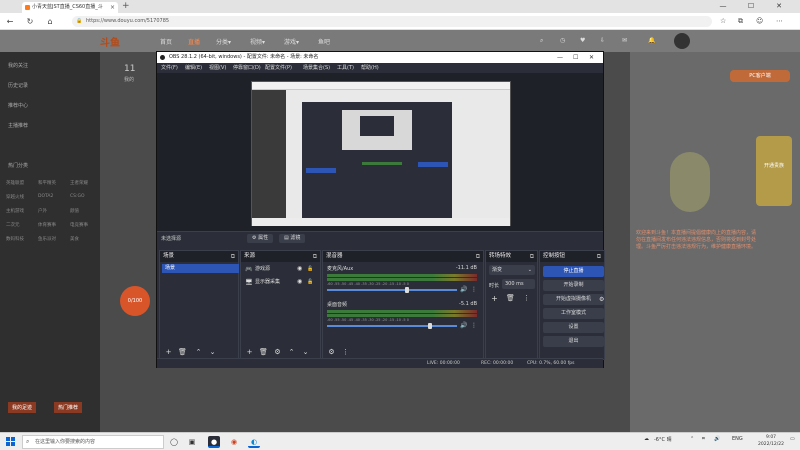  What do you see at coordinates (47, 239) in the screenshot?
I see `category-link: 鱼乐派对` at bounding box center [47, 239].